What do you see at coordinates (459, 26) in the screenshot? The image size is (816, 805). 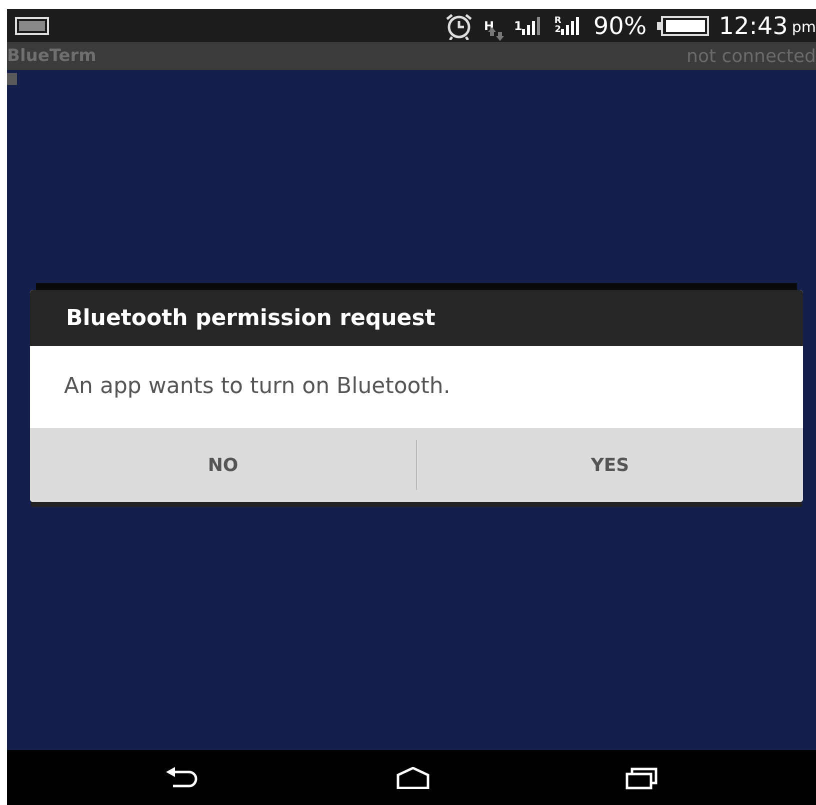 I see `alarm-icon` at bounding box center [459, 26].